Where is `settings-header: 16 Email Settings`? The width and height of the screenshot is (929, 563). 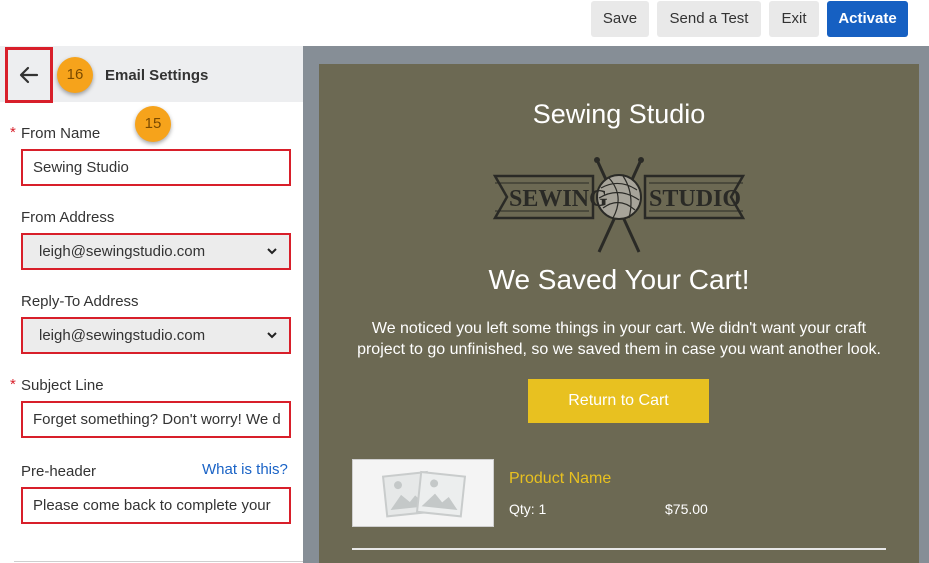
settings-header: 16 Email Settings is located at coordinates (151, 74).